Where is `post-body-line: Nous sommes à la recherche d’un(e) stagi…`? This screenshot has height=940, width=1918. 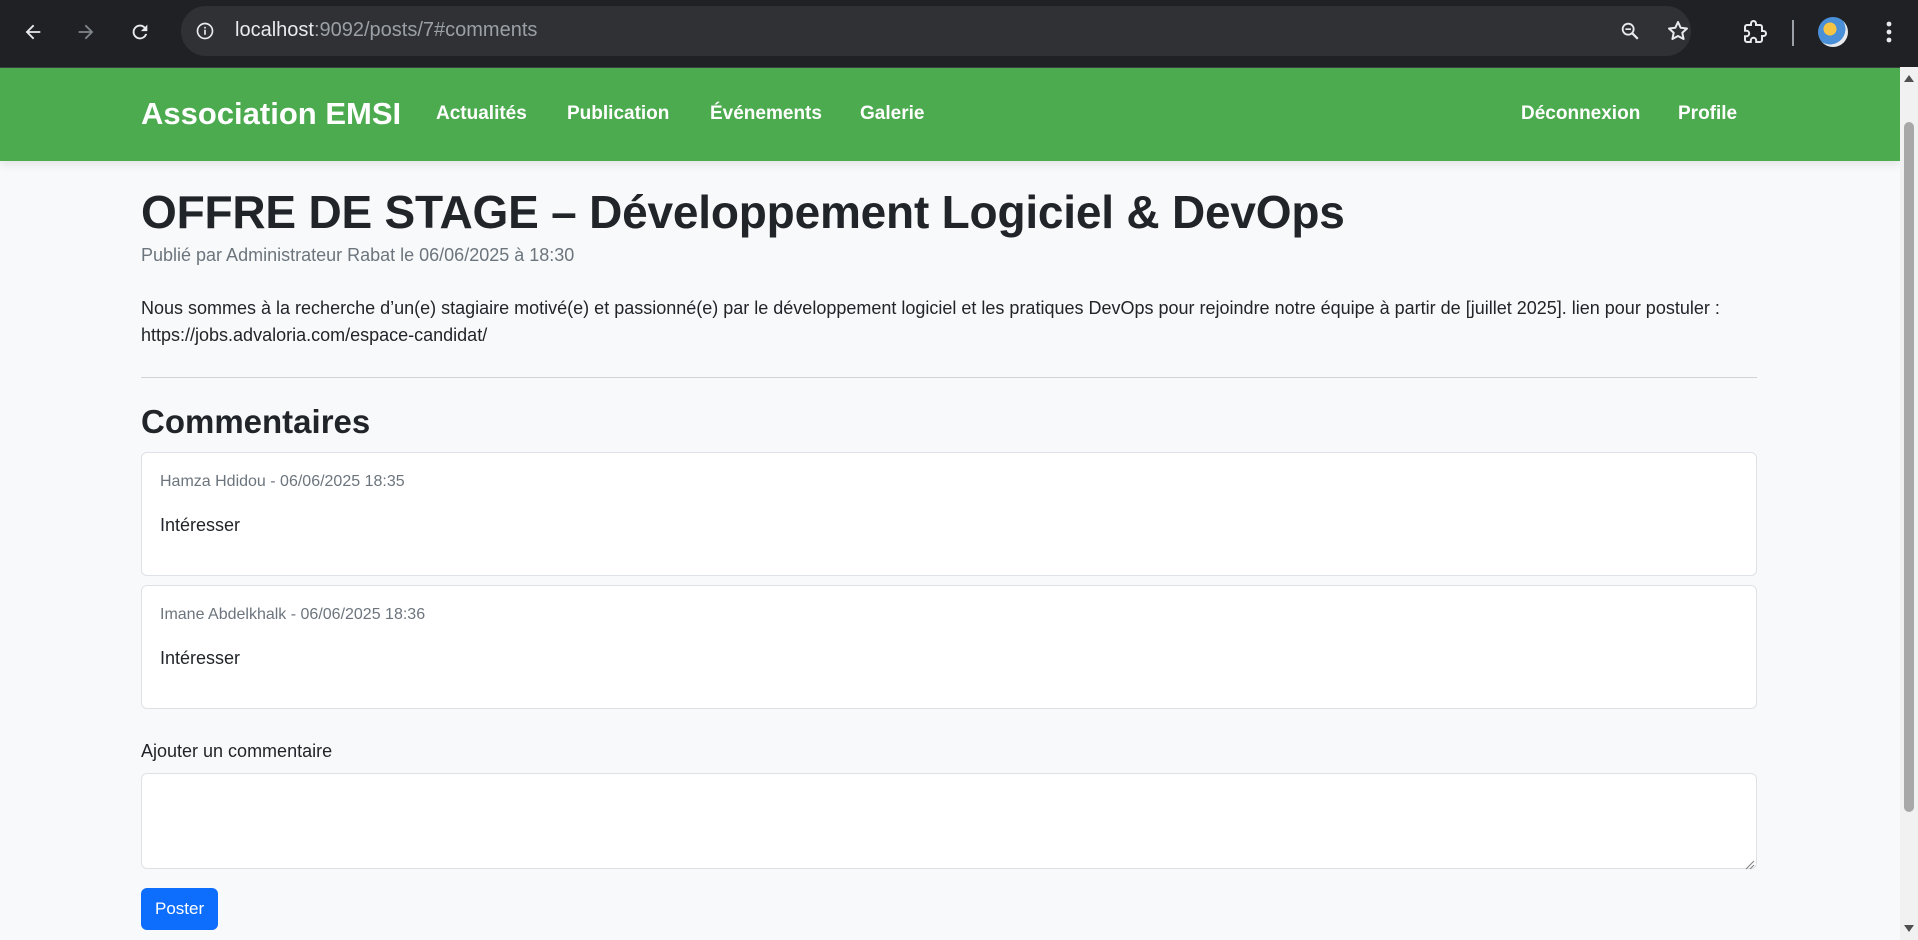 post-body-line: Nous sommes à la recherche d’un(e) stagi… is located at coordinates (930, 308).